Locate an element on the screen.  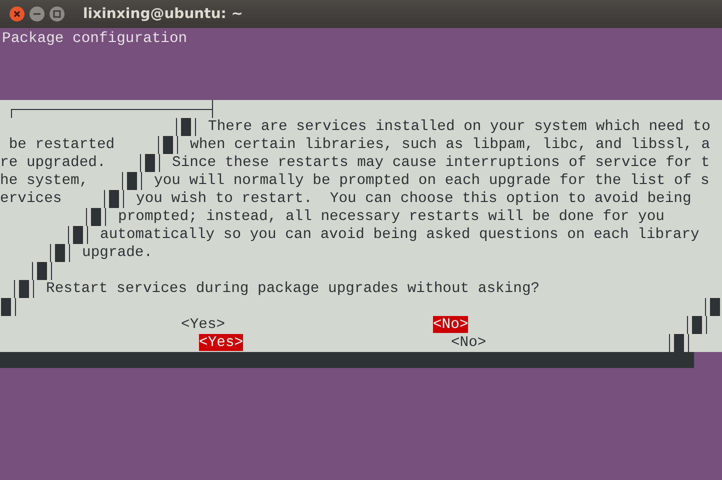
text-fragment: re upgraded. is located at coordinates (53, 163).